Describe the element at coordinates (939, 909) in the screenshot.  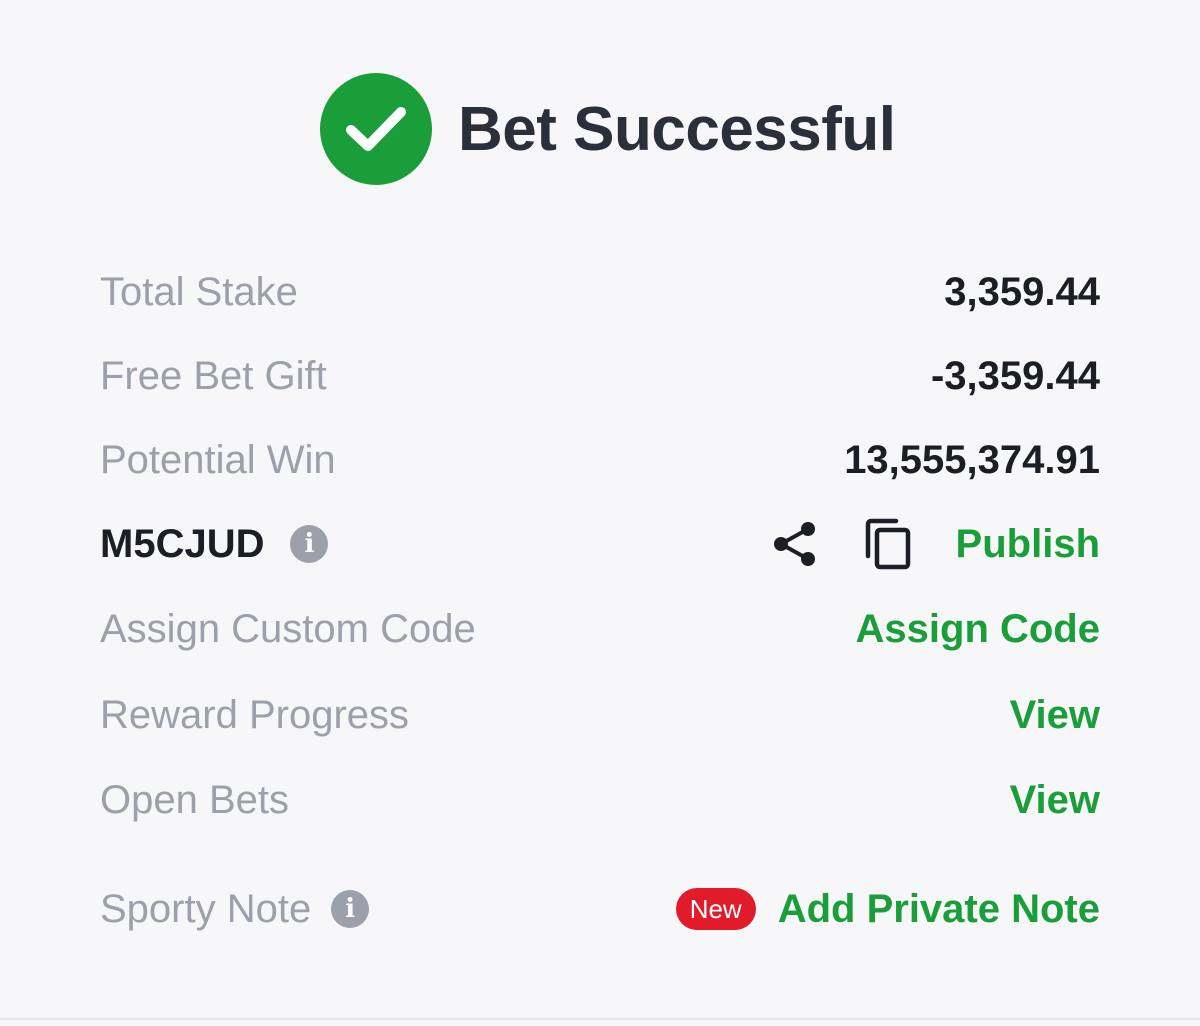
I see `add-private-note-button: Add Private Note` at that location.